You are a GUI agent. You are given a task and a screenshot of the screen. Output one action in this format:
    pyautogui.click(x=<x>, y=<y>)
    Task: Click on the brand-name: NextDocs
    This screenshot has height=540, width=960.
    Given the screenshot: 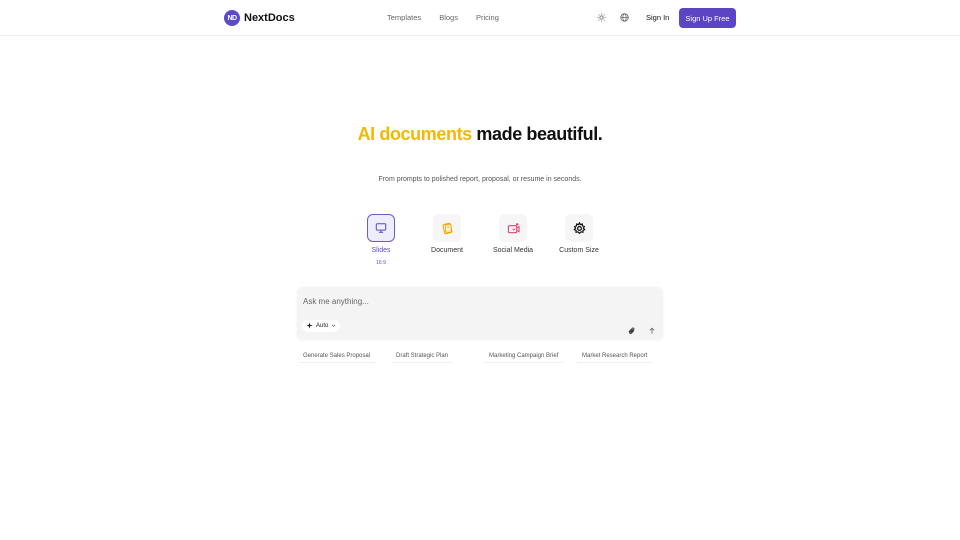 What is the action you would take?
    pyautogui.click(x=269, y=18)
    